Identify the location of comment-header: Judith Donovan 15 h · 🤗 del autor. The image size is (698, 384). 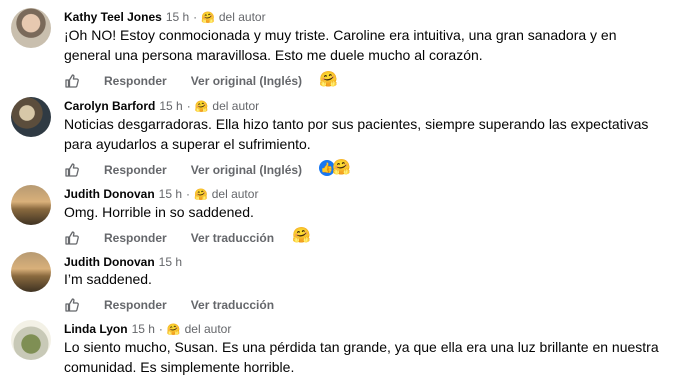
(161, 194).